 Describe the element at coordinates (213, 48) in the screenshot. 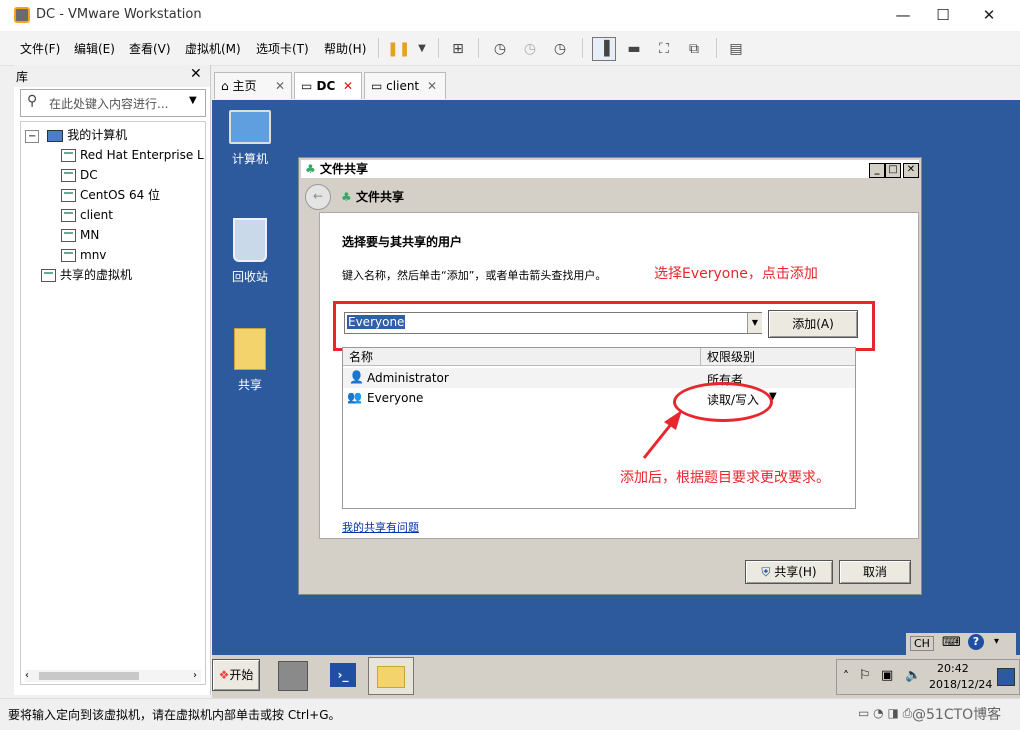

I see `menu-vm: 虚拟机(M)` at that location.